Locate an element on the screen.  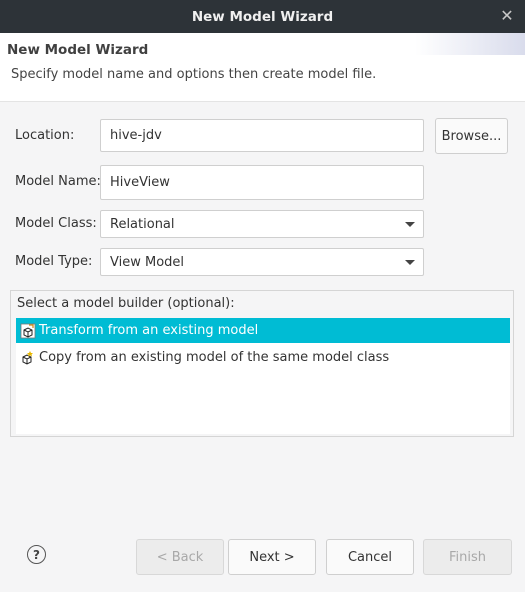
model-type-dropdown: View Model is located at coordinates (262, 262).